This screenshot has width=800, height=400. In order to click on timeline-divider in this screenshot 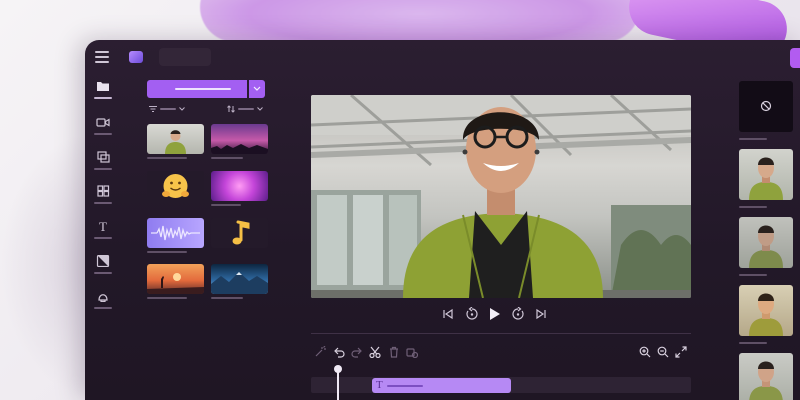, I will do `click(501, 333)`.